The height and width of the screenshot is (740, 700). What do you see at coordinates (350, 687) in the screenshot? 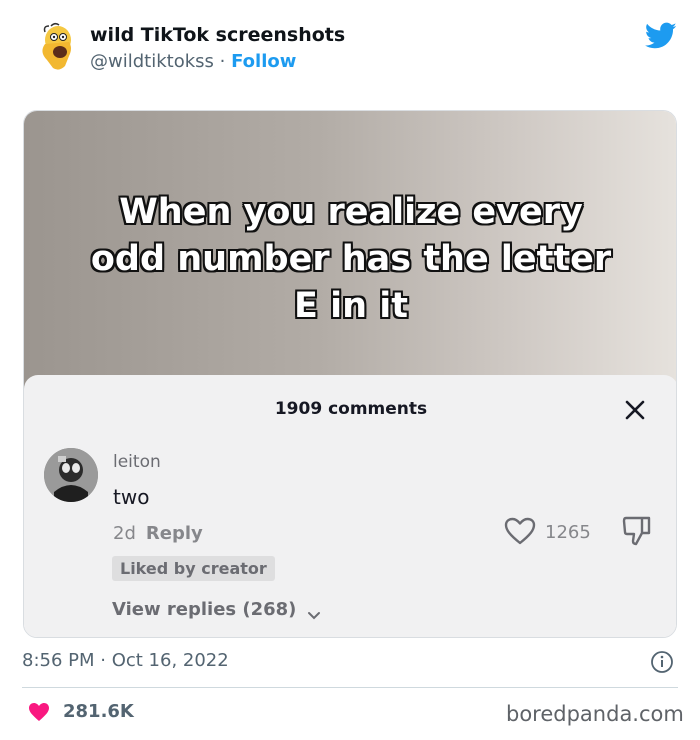
I see `footer-divider` at bounding box center [350, 687].